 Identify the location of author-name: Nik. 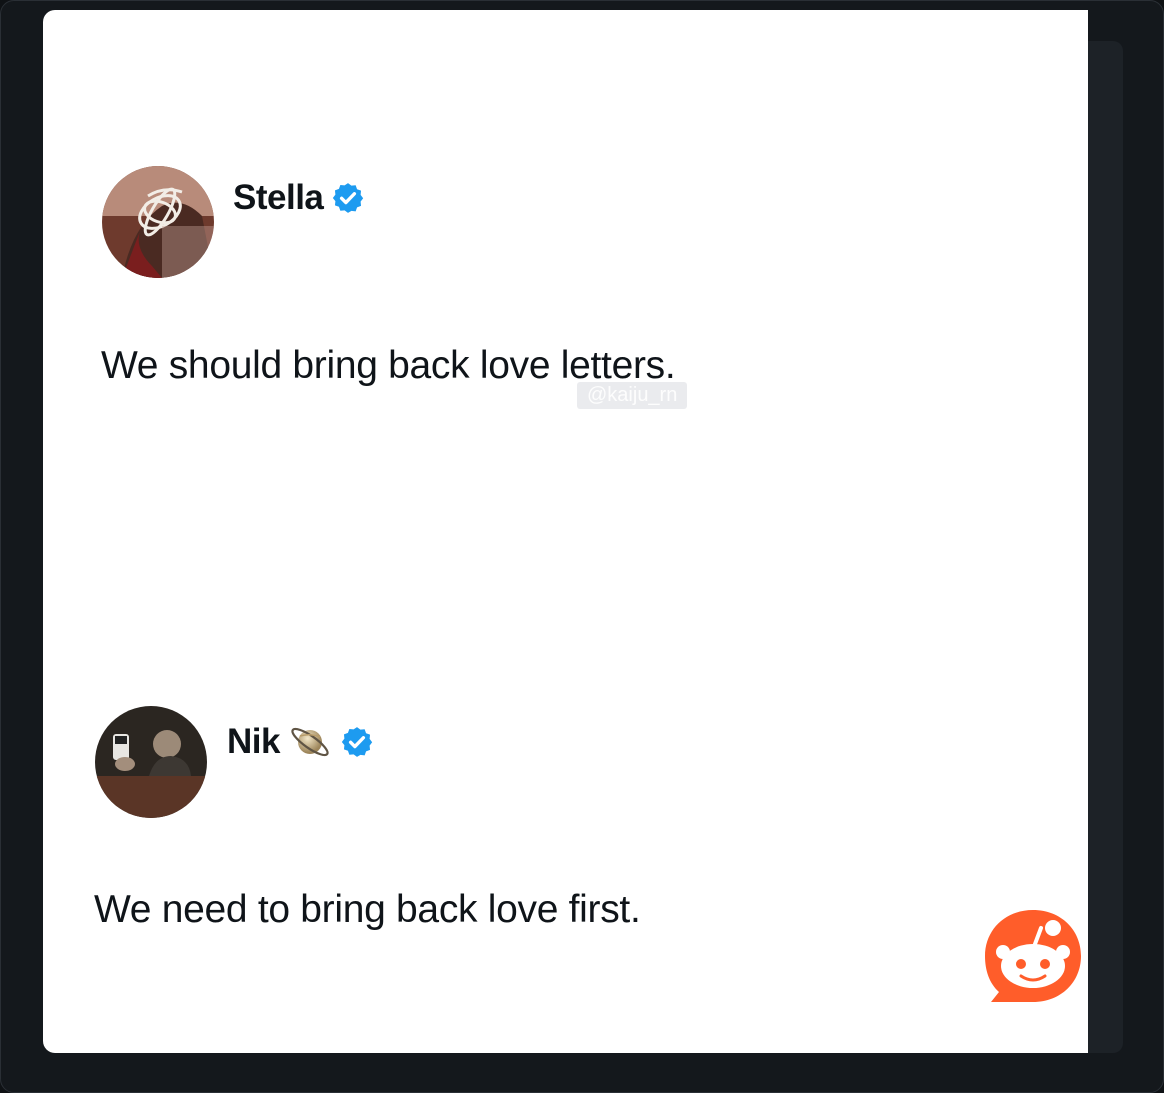
(253, 742).